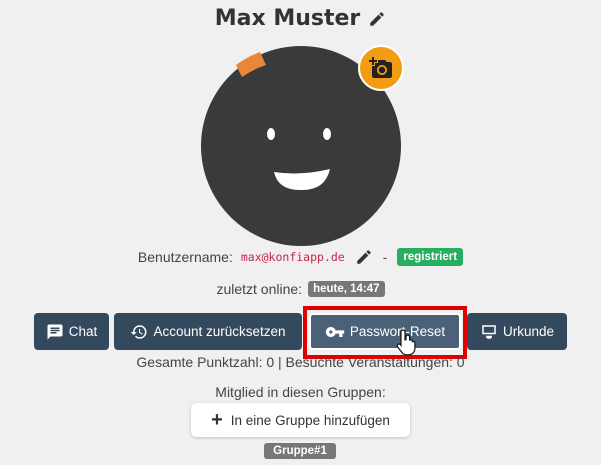 The width and height of the screenshot is (601, 465). Describe the element at coordinates (302, 146) in the screenshot. I see `avatar` at that location.